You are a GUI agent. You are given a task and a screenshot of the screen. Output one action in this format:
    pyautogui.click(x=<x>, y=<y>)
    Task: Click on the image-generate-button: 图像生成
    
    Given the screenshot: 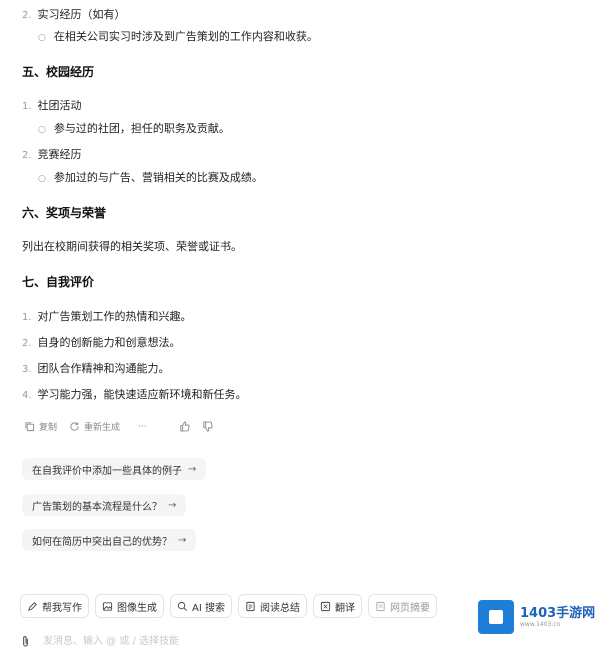 What is the action you would take?
    pyautogui.click(x=129, y=606)
    